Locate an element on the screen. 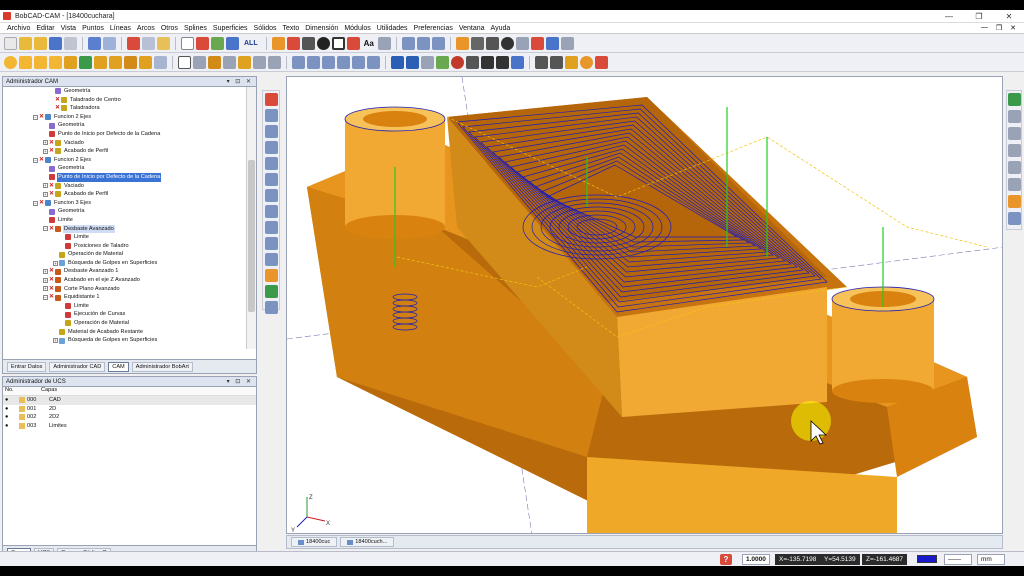  tab-cam: CAM is located at coordinates (118, 366).